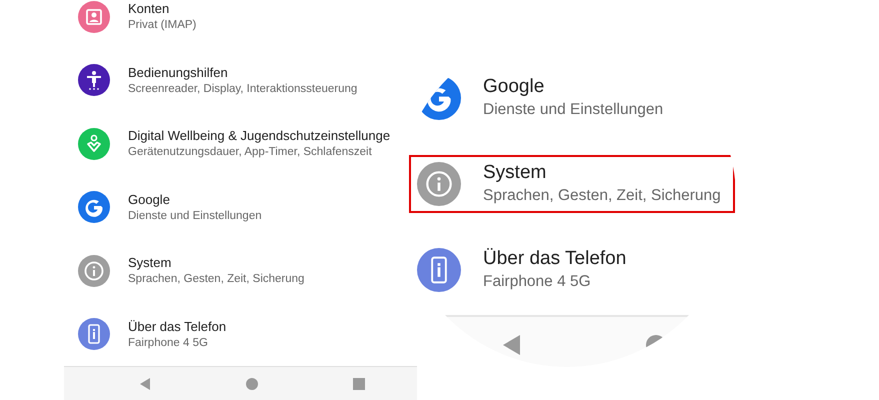 The image size is (879, 400). Describe the element at coordinates (250, 152) in the screenshot. I see `item-subtitle: Gerätenutzungsdauer, App-Timer, Schlafenszeit` at that location.